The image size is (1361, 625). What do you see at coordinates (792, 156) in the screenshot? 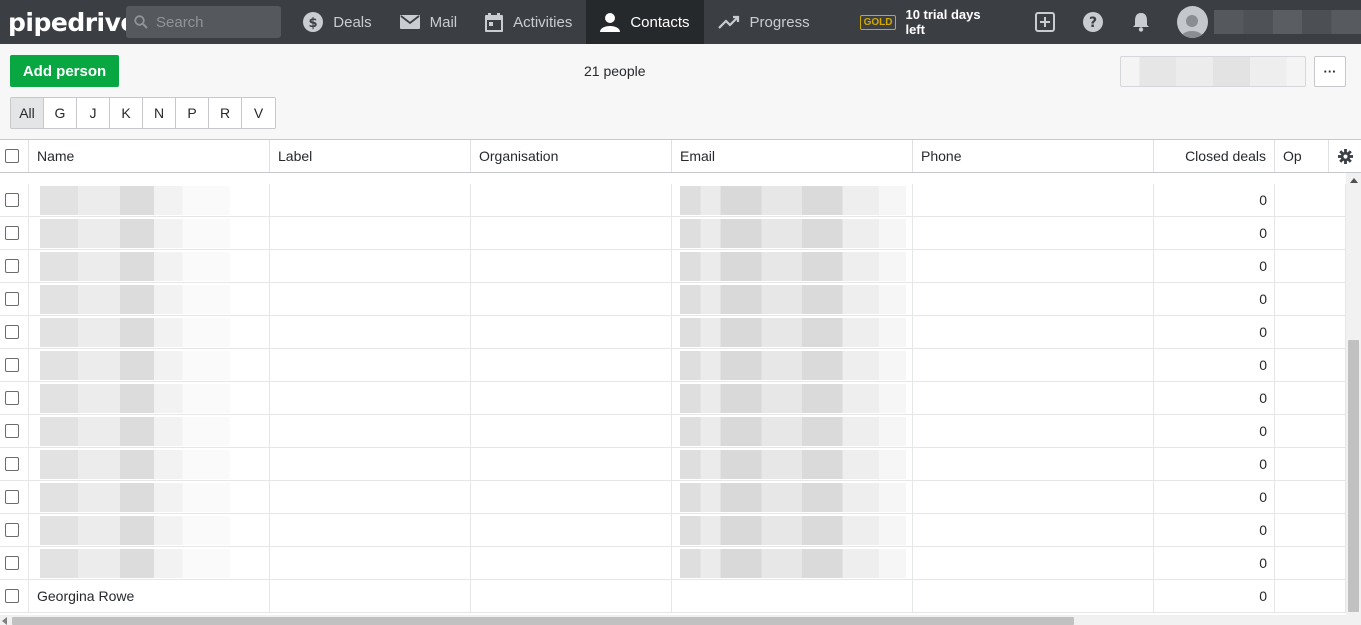
I see `column-header-email: Email` at bounding box center [792, 156].